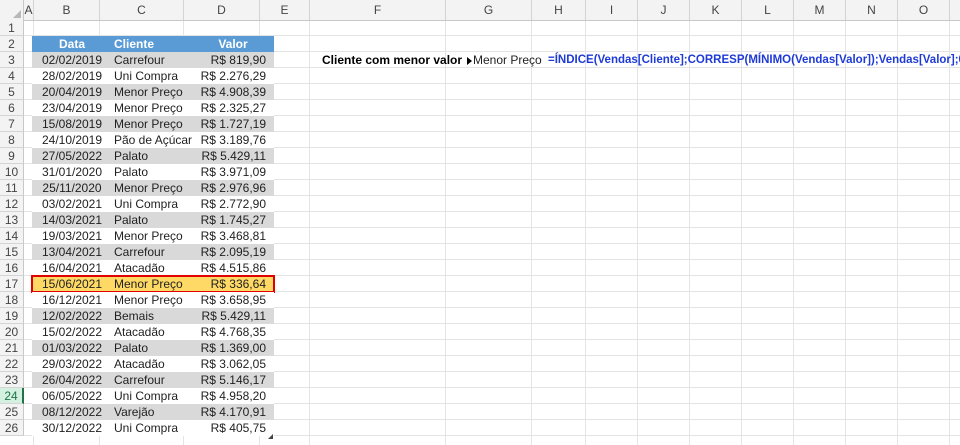 This screenshot has height=445, width=960. I want to click on cell-data: 03/02/2021, so click(72, 204).